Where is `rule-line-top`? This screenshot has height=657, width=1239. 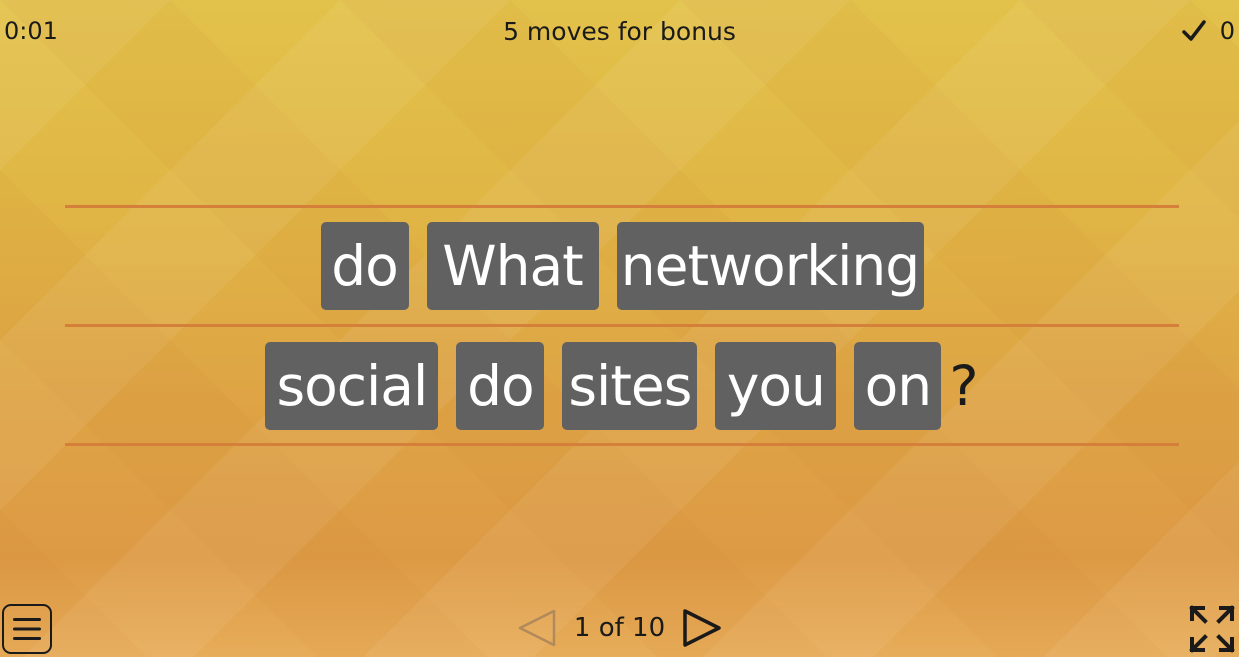
rule-line-top is located at coordinates (622, 206).